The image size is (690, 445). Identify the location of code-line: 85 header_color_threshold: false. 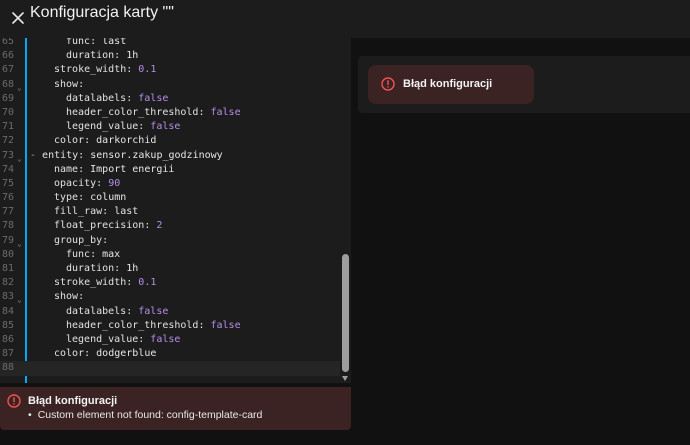
(170, 326).